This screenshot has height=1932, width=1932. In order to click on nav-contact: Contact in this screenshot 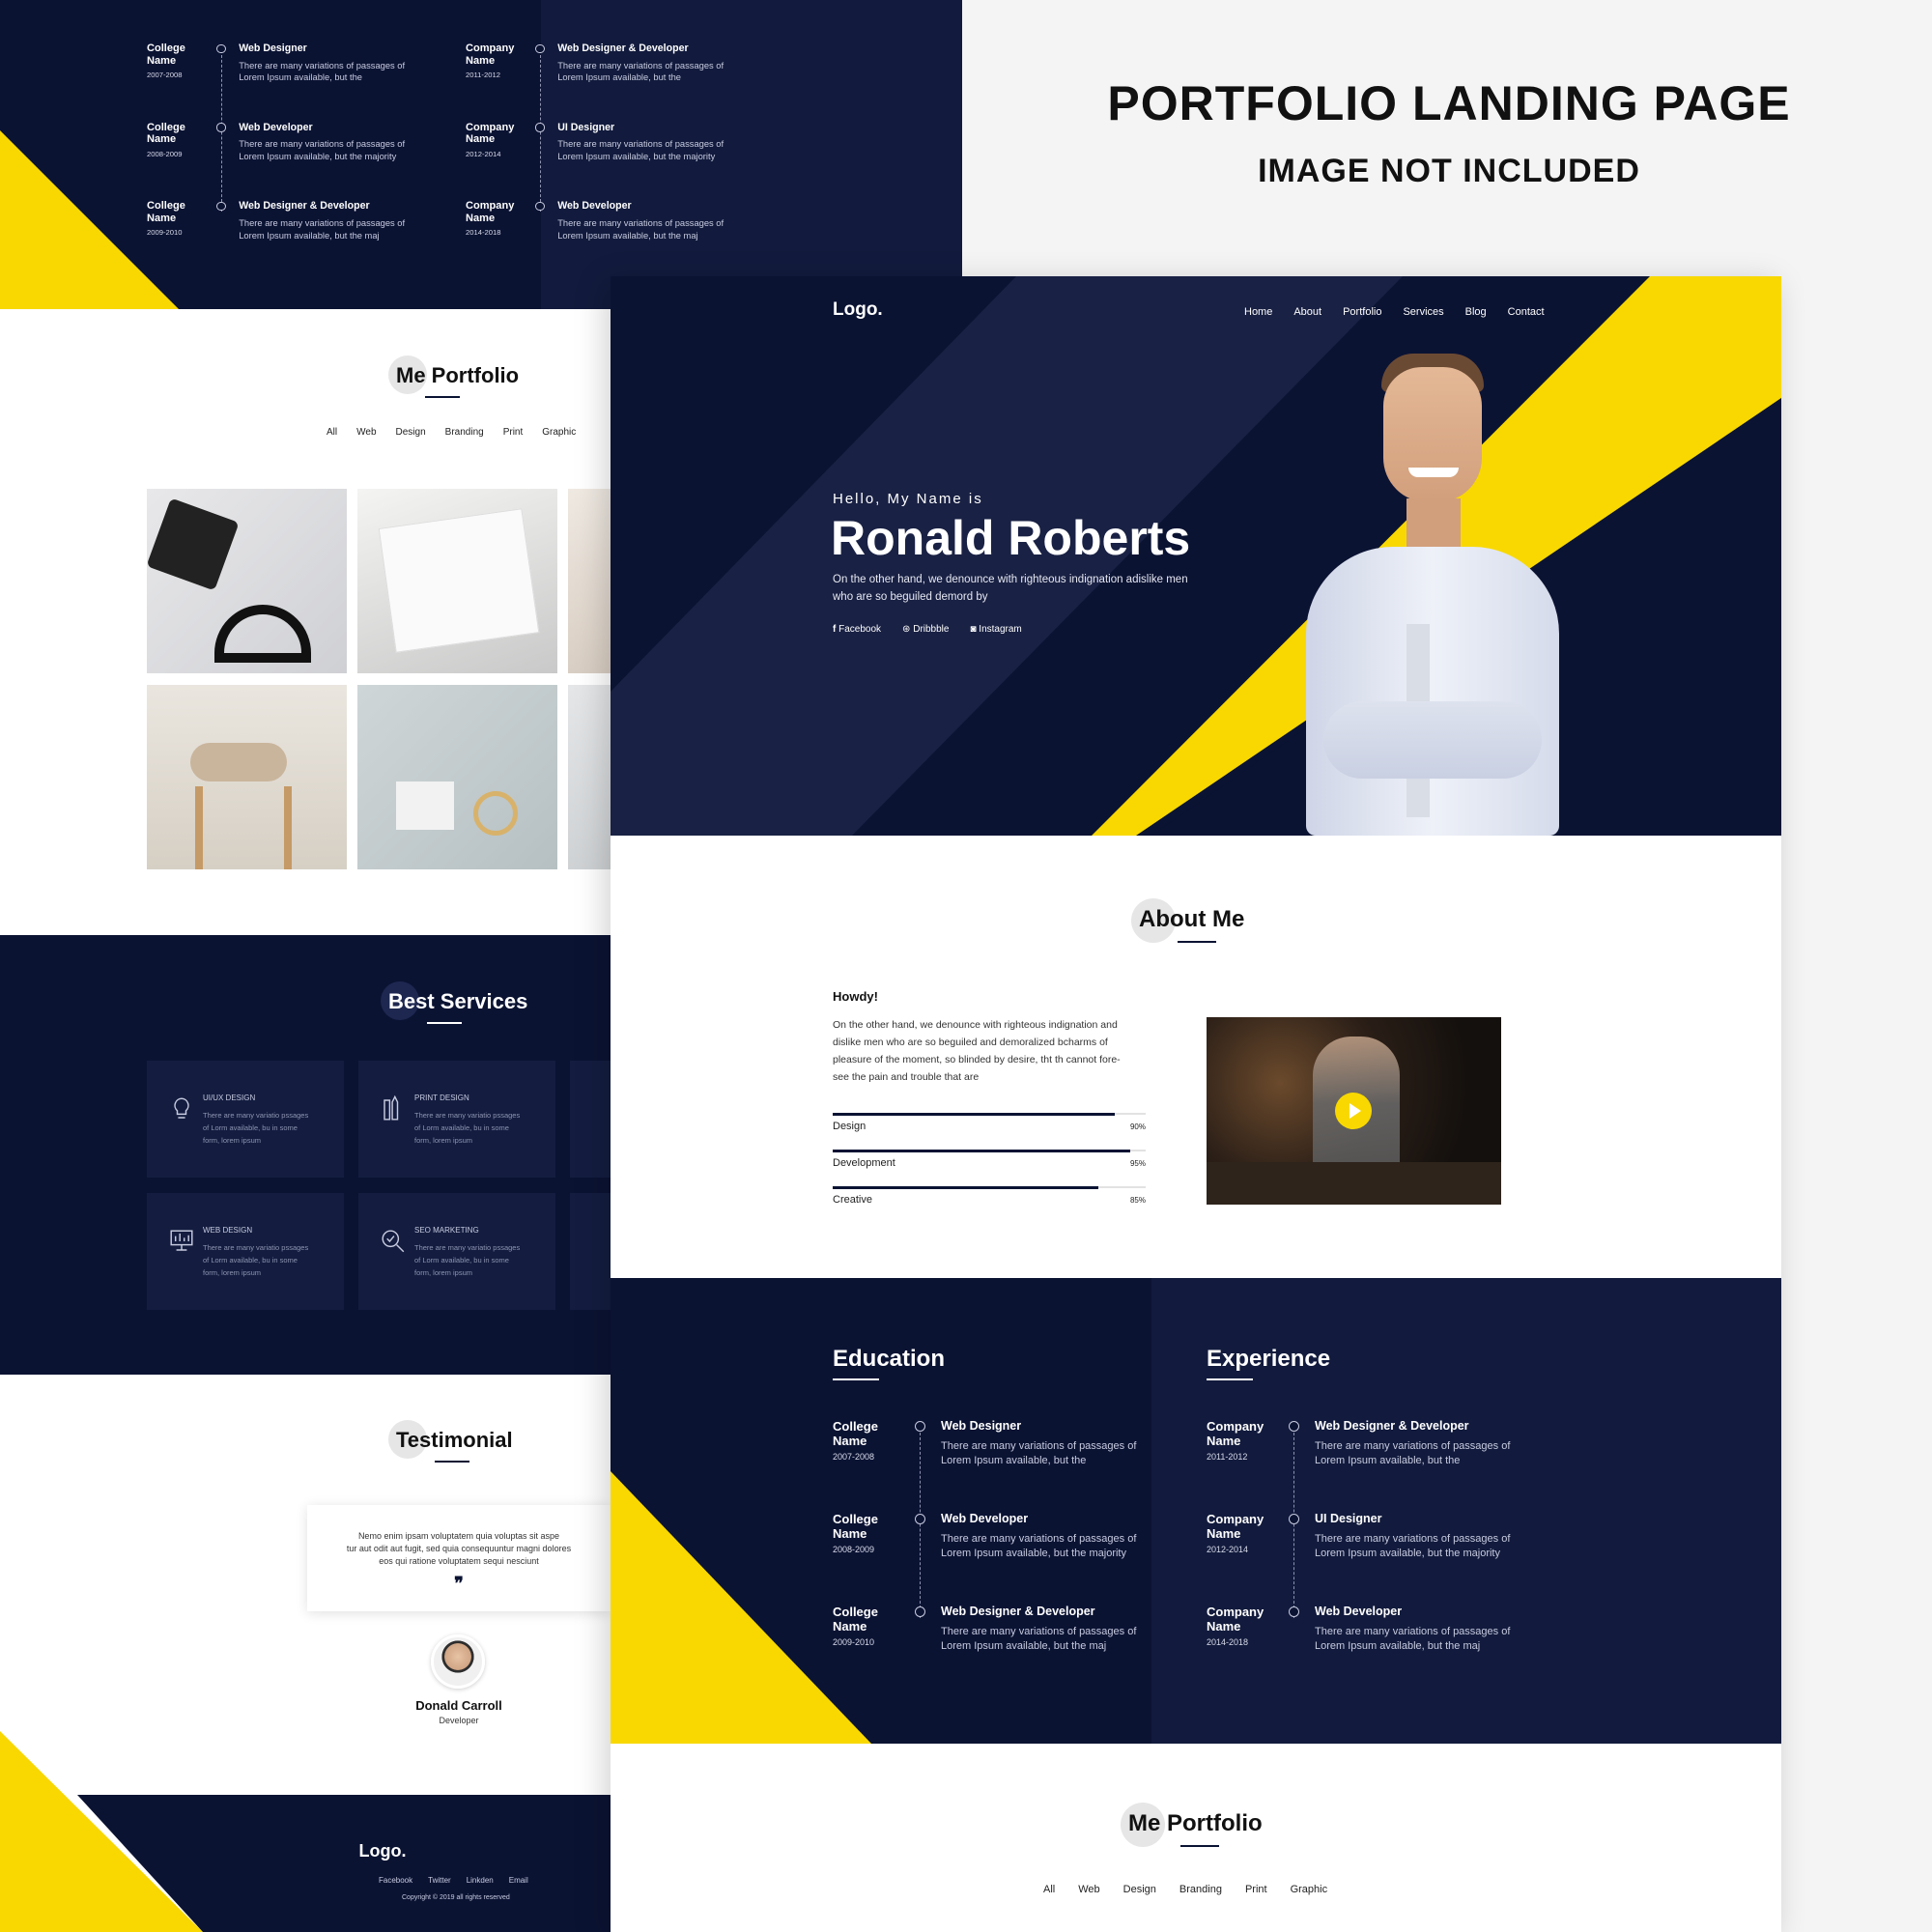, I will do `click(1526, 312)`.